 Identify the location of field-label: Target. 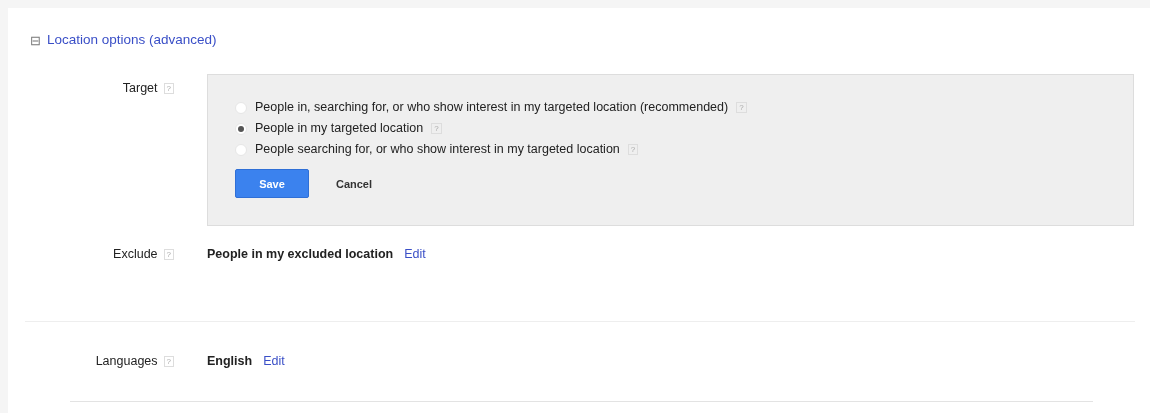
(140, 89).